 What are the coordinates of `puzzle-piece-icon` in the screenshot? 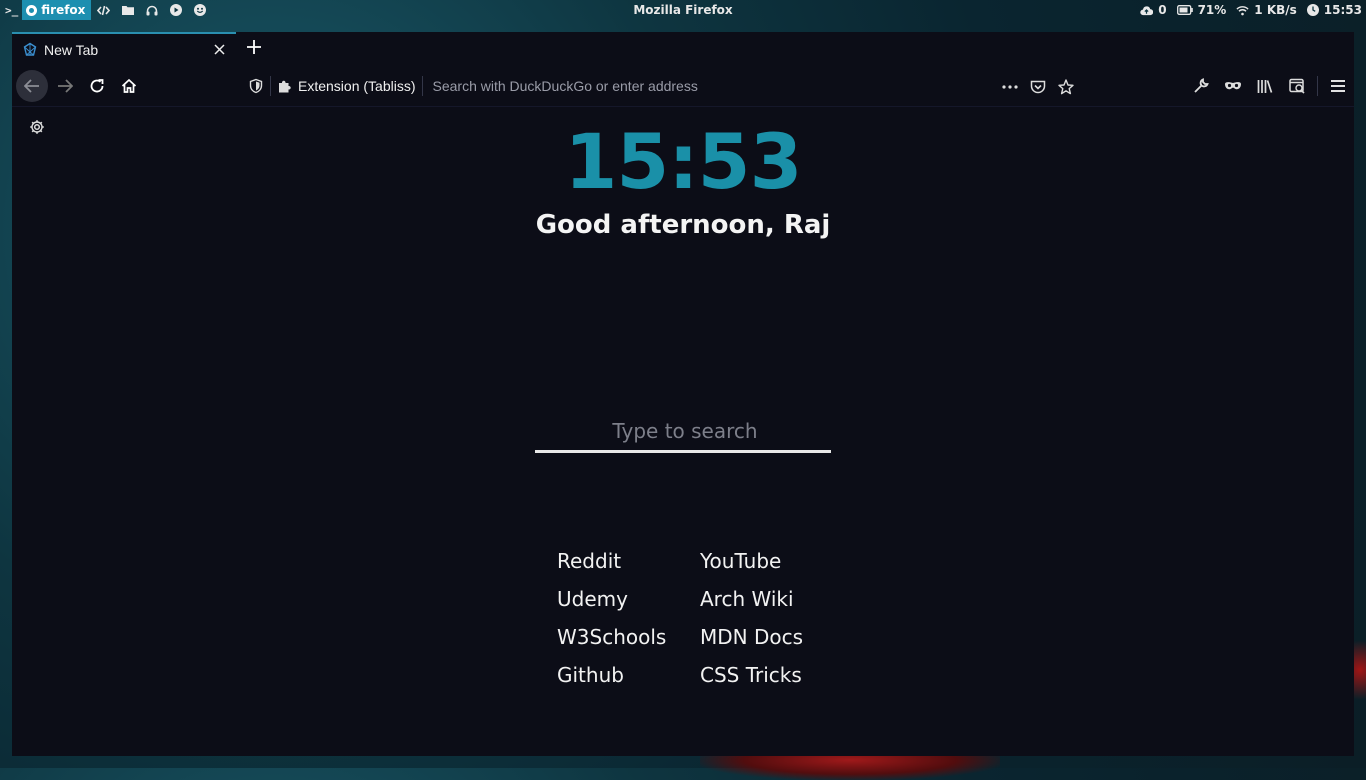 It's located at (285, 86).